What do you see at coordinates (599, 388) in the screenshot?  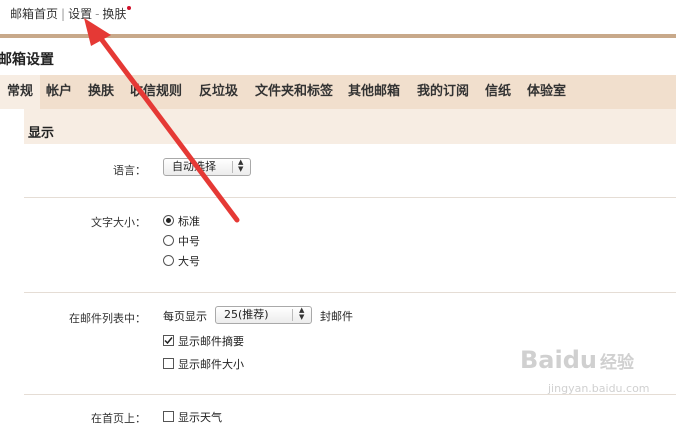 I see `watermark-url: jingyan.baidu.com` at bounding box center [599, 388].